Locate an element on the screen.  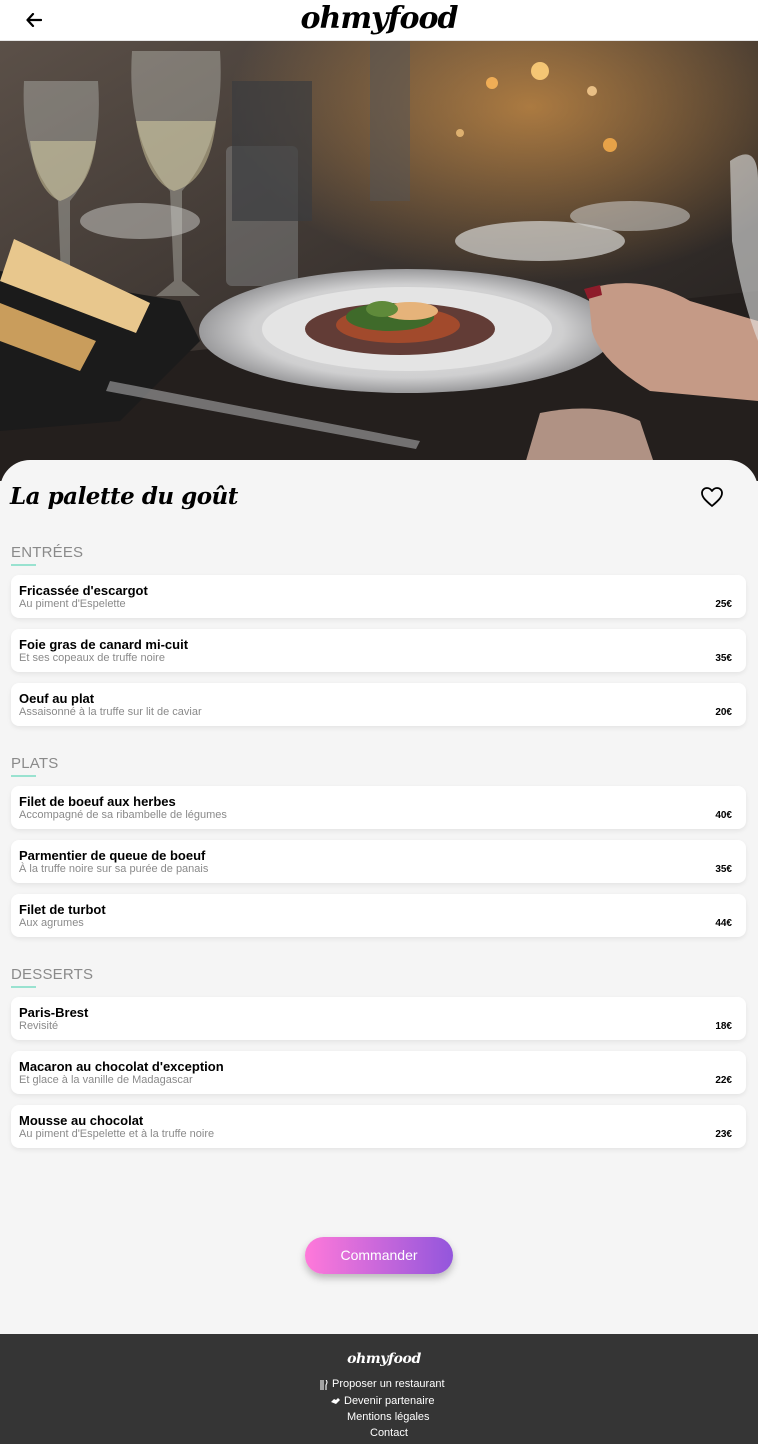
arrow-left-icon is located at coordinates (34, 20).